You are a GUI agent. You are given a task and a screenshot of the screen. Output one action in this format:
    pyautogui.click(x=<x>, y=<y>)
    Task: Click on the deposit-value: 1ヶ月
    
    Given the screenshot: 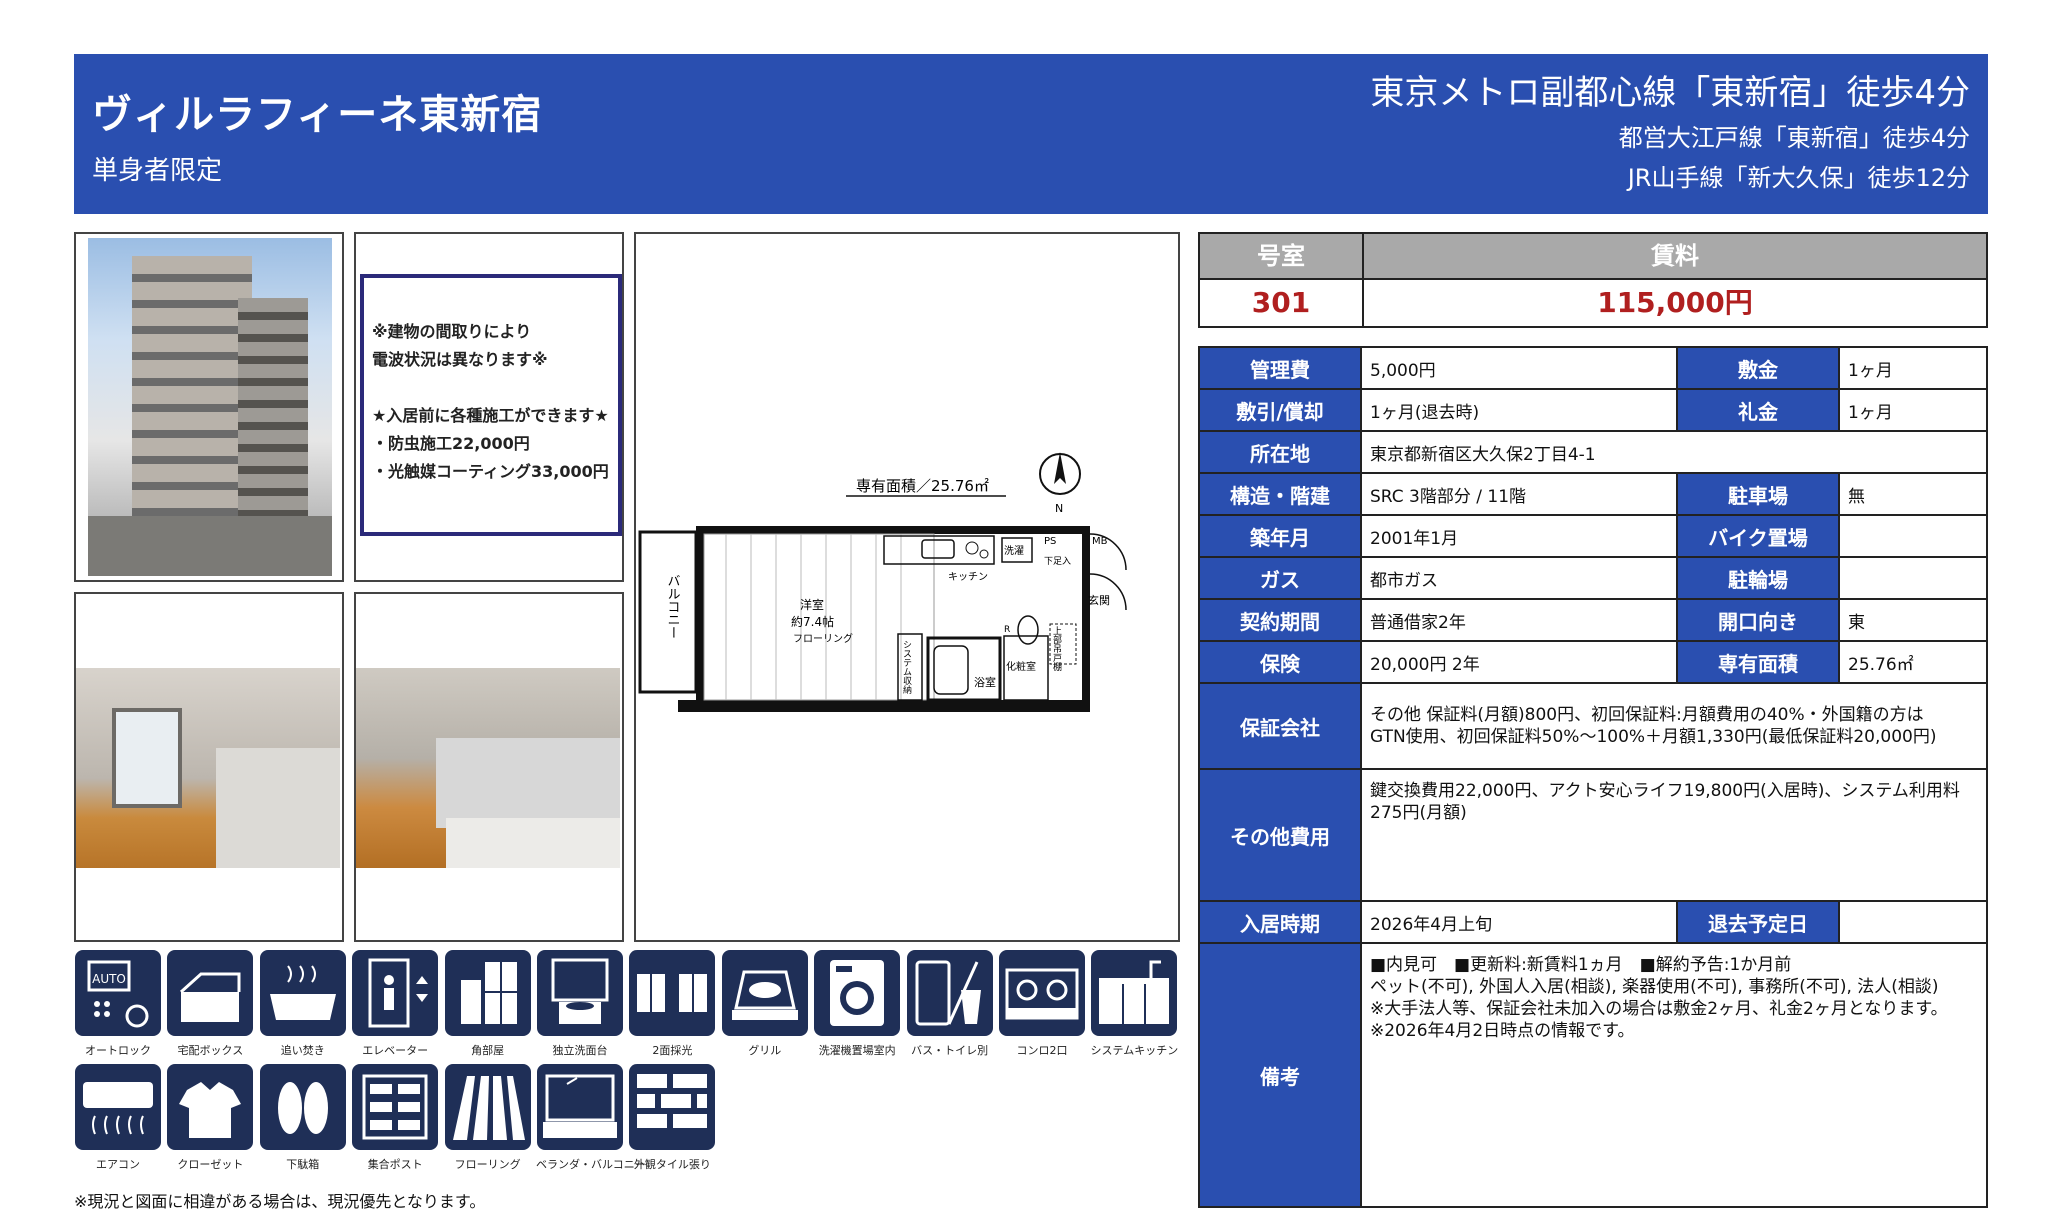 What is the action you would take?
    pyautogui.click(x=1870, y=370)
    